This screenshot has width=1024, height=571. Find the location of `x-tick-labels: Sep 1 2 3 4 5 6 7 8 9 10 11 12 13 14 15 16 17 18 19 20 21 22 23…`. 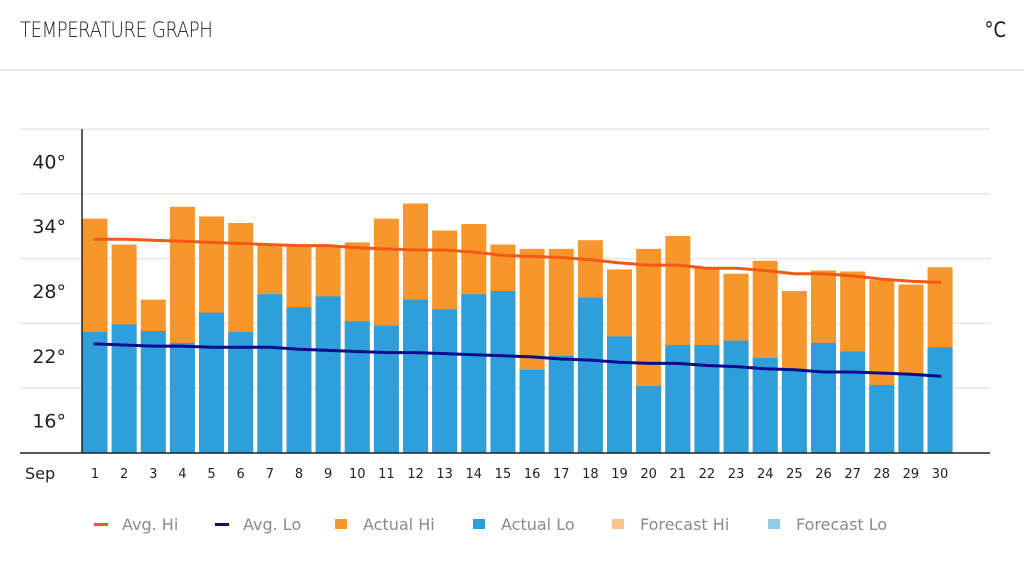

x-tick-labels: Sep 1 2 3 4 5 6 7 8 9 10 11 12 13 14 15 16 17 18 19 20 21 22 23… is located at coordinates (486, 473).